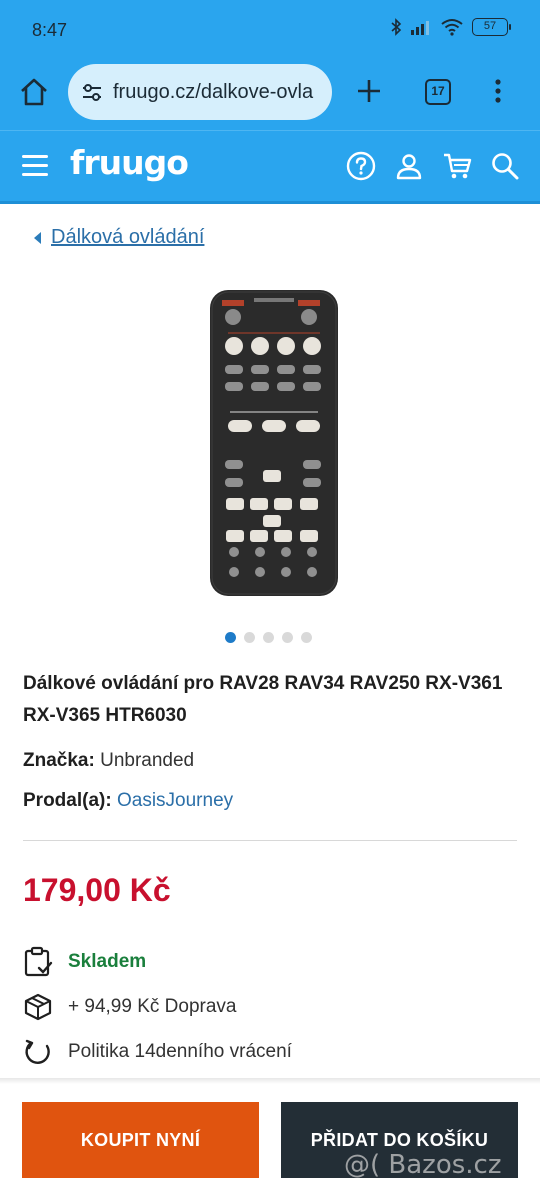 This screenshot has height=1200, width=540. Describe the element at coordinates (38, 962) in the screenshot. I see `clipboard-check-icon` at that location.